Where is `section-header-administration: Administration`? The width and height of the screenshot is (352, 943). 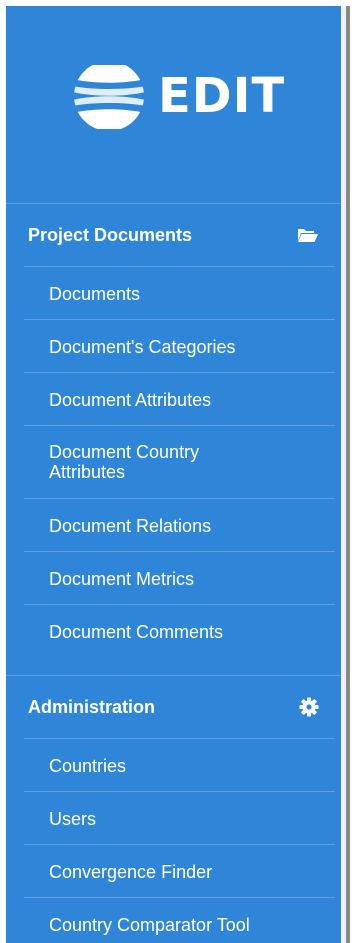
section-header-administration: Administration is located at coordinates (173, 707).